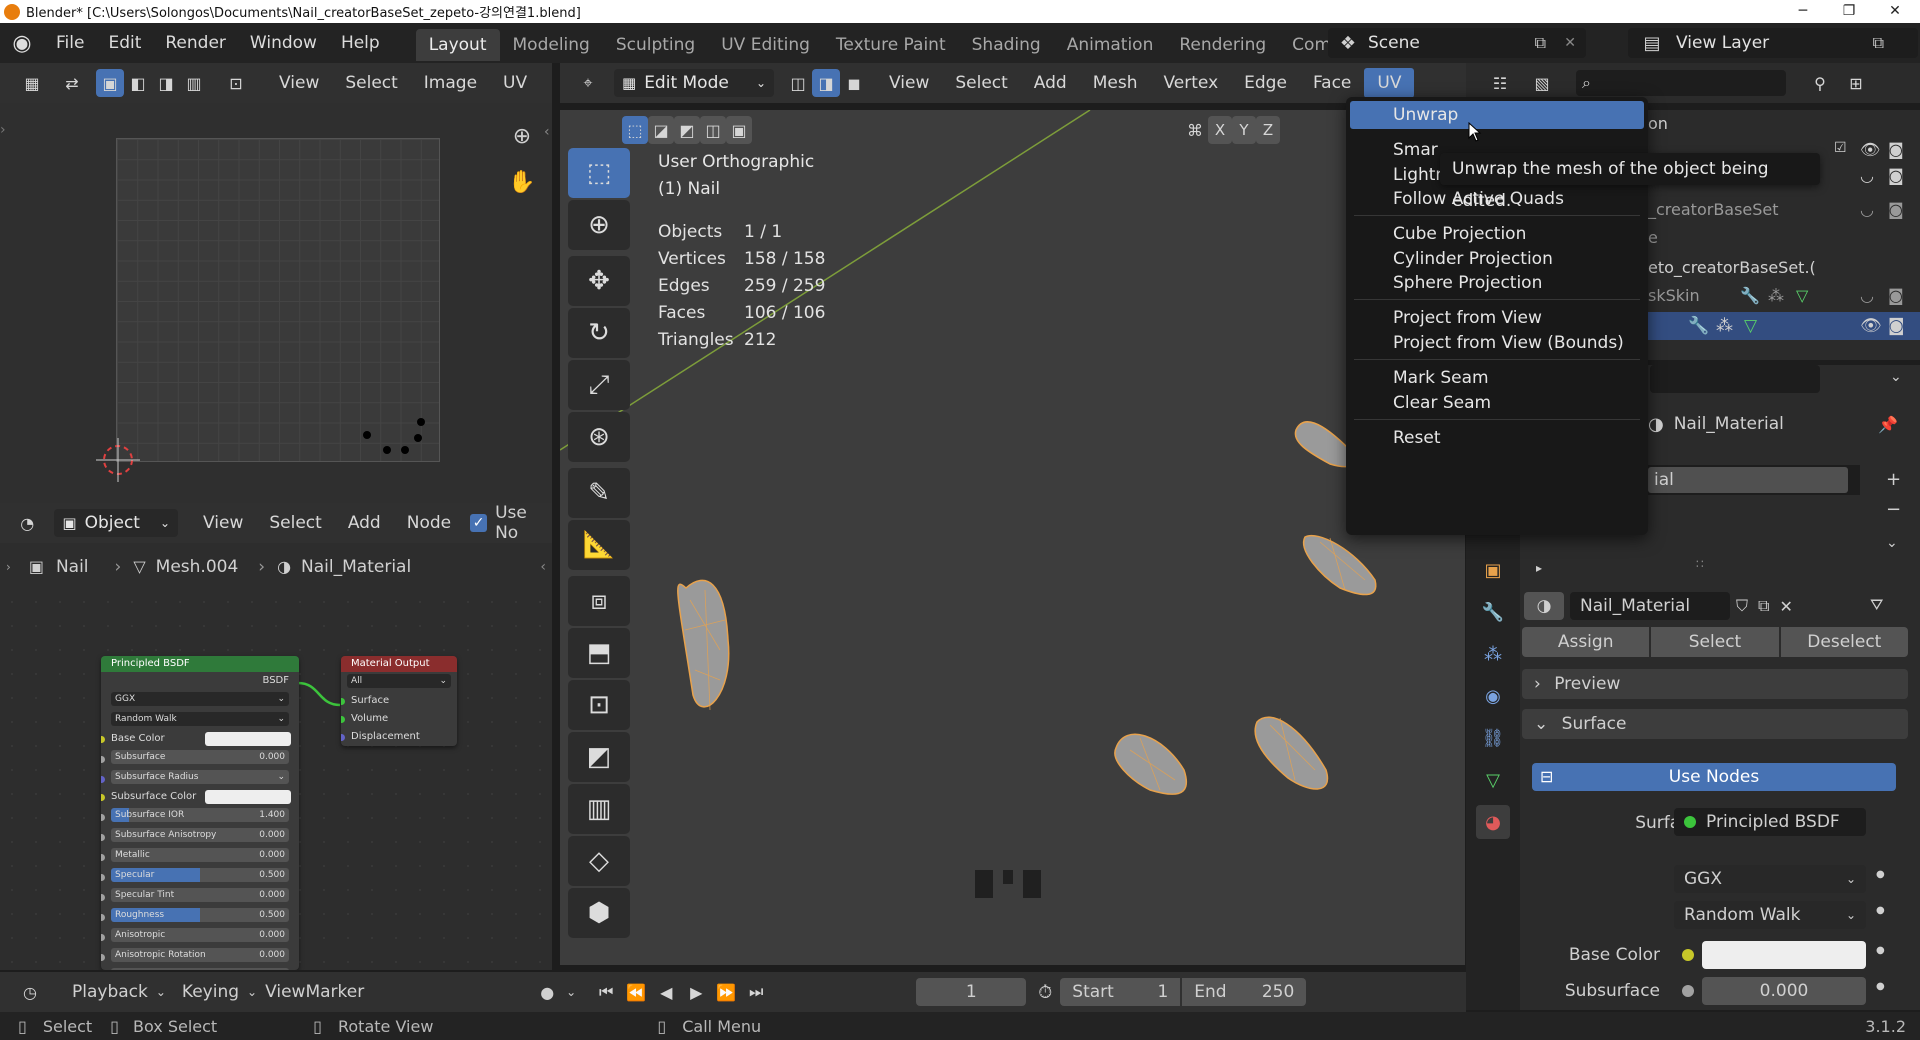 This screenshot has width=1920, height=1040. I want to click on menu-window: Window, so click(283, 43).